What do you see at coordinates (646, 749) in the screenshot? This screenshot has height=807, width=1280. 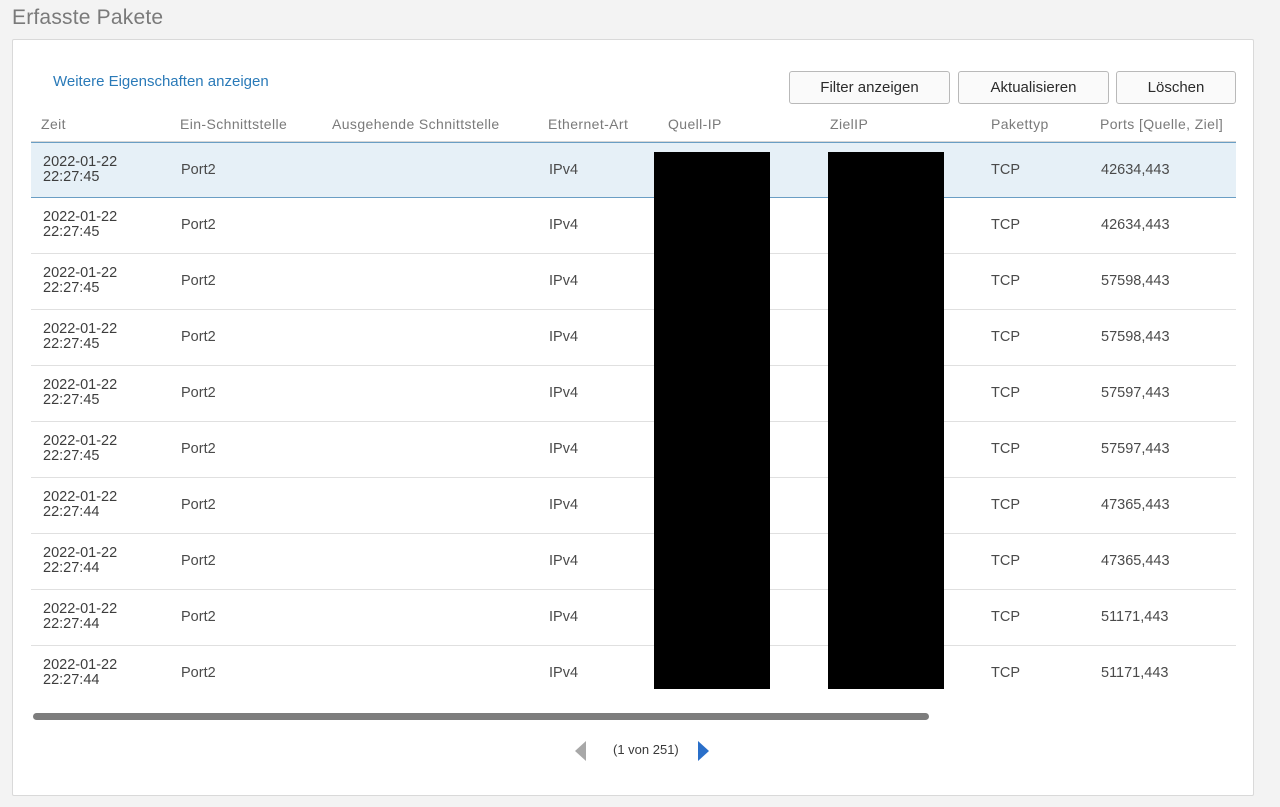 I see `page-indicator: (1 von 251)` at bounding box center [646, 749].